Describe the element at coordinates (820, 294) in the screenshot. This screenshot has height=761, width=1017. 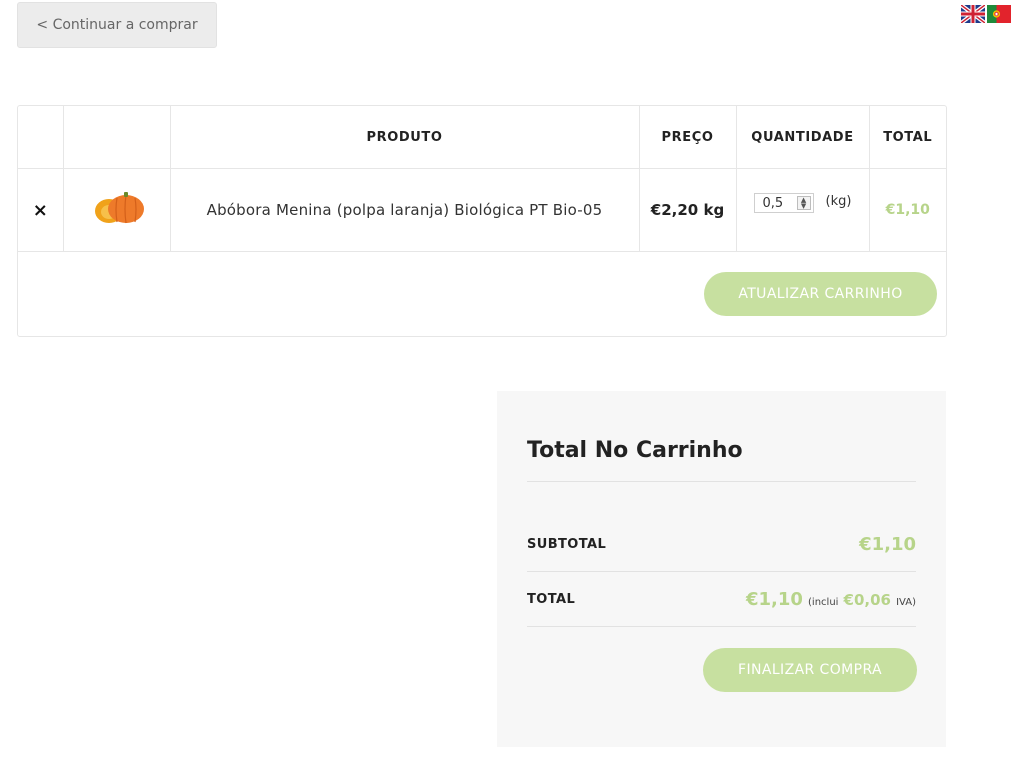
I see `update-cart-button: ATUALIZAR CARRINHO` at that location.